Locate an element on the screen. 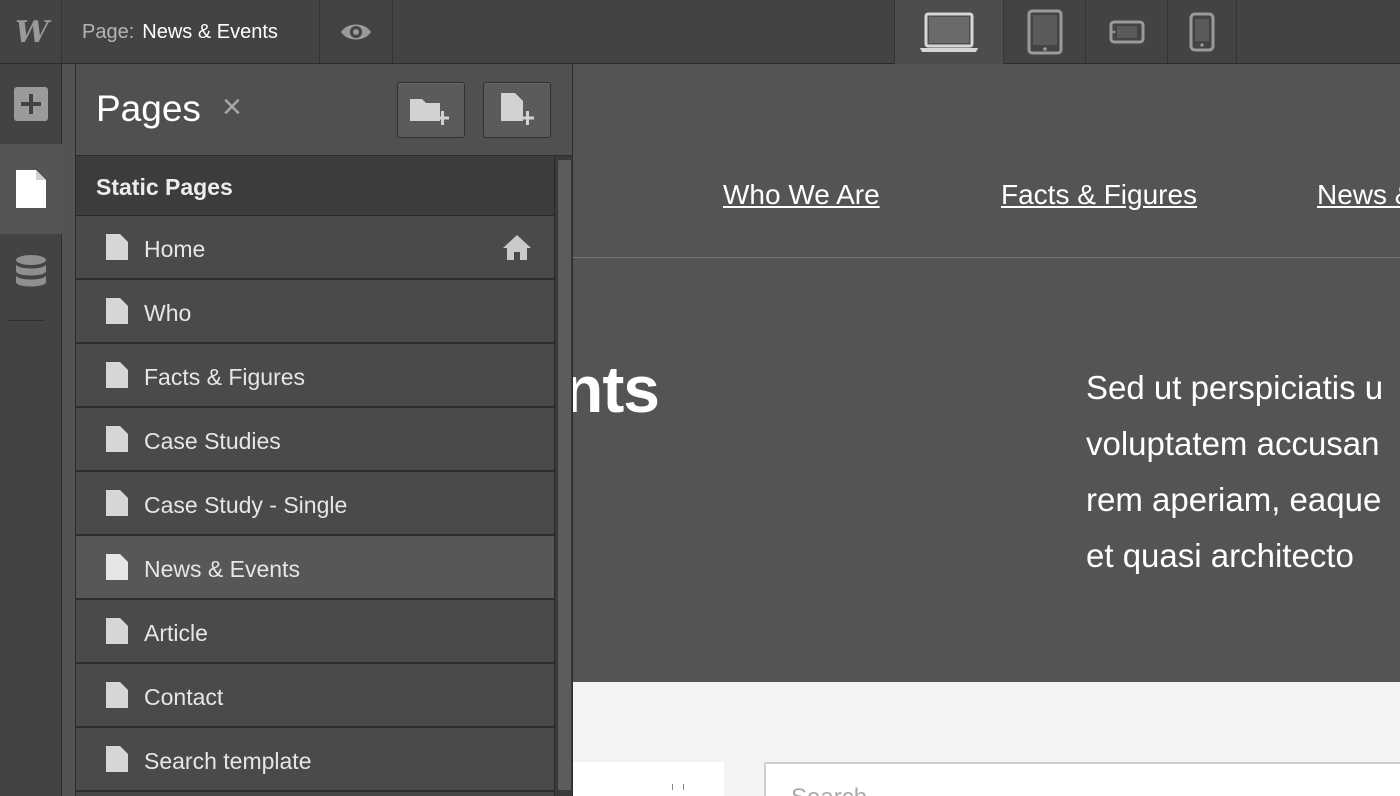 Image resolution: width=1400 pixels, height=796 pixels. phone-icon is located at coordinates (1202, 32).